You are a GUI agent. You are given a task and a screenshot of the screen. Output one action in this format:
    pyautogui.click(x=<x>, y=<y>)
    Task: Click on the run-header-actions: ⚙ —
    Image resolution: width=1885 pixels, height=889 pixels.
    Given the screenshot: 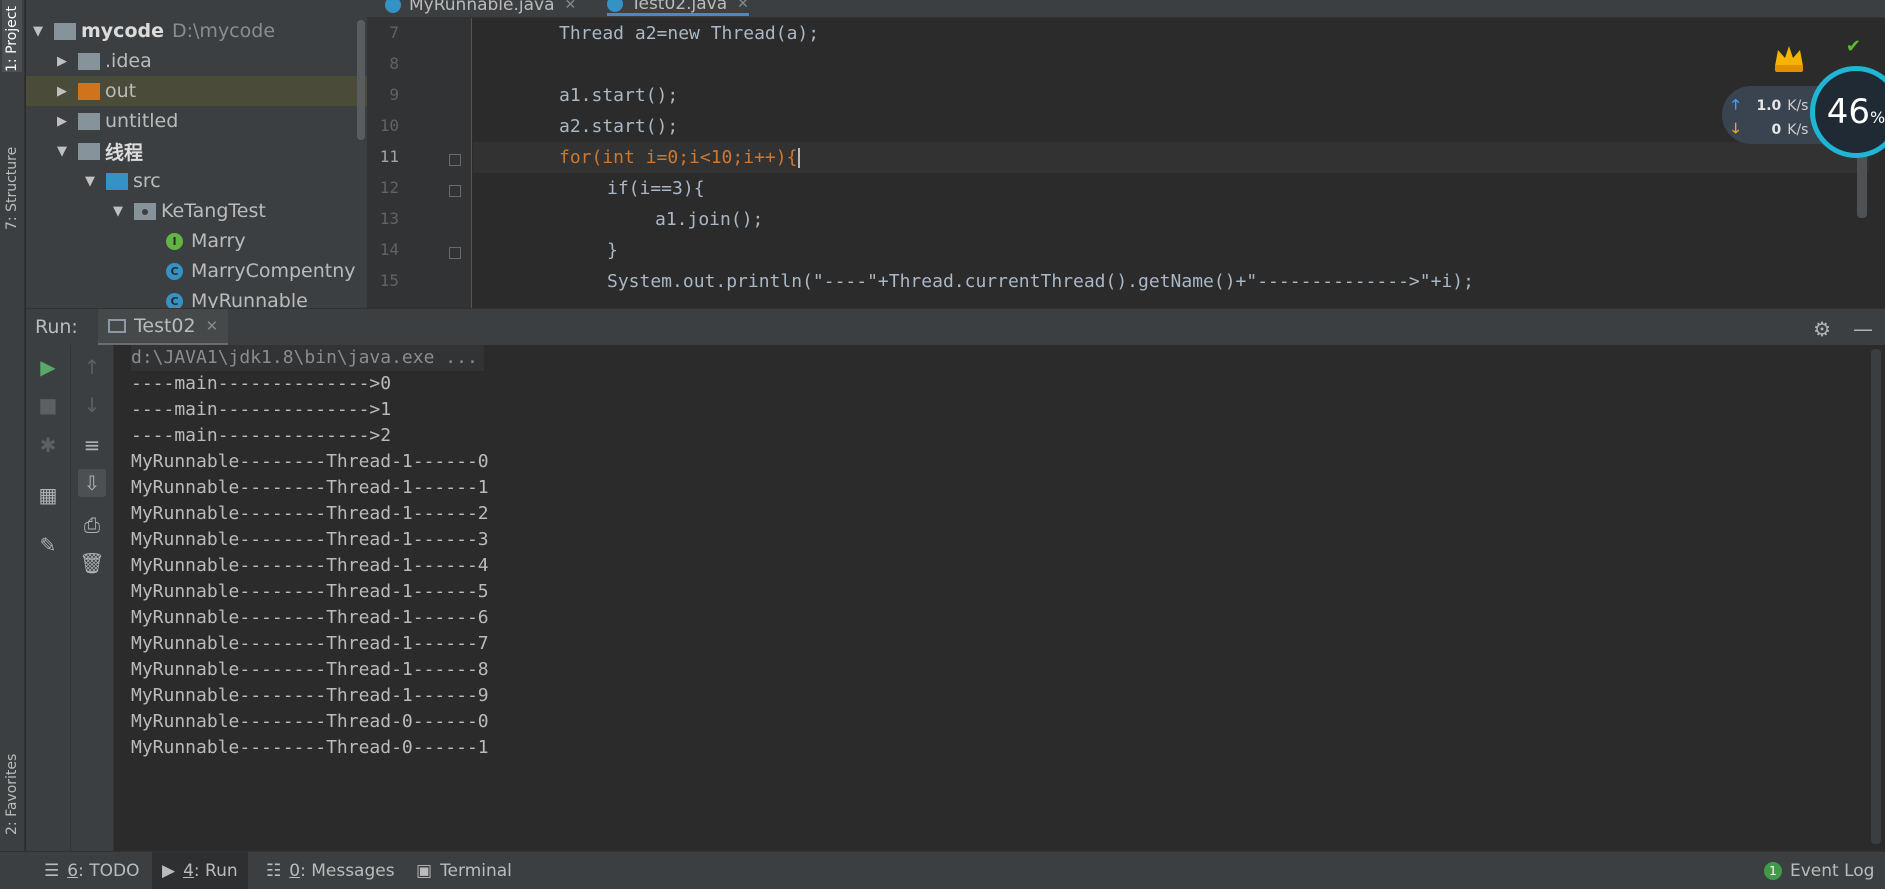 What is the action you would take?
    pyautogui.click(x=1843, y=329)
    